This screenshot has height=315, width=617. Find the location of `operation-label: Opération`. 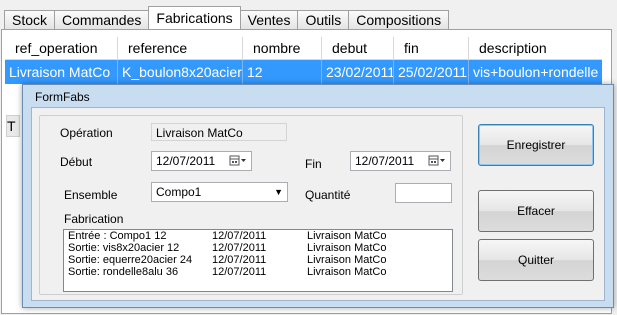

operation-label: Opération is located at coordinates (86, 133).